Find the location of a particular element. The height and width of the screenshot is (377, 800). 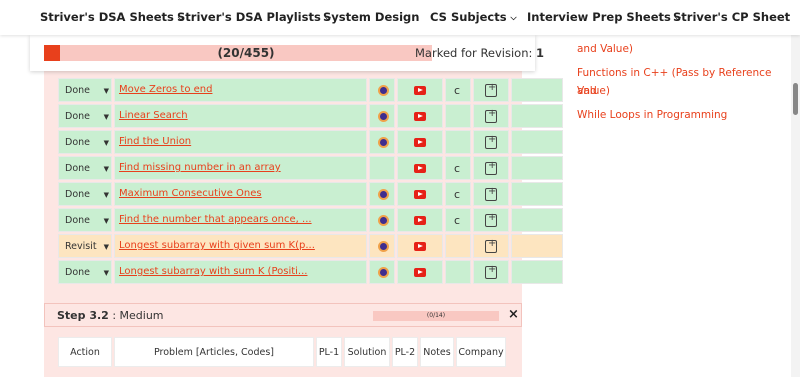

problem-link: Move Zeros to end is located at coordinates (165, 89).